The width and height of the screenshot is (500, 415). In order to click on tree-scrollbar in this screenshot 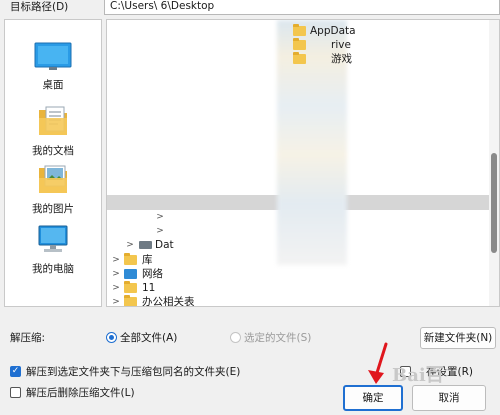, I will do `click(494, 163)`.